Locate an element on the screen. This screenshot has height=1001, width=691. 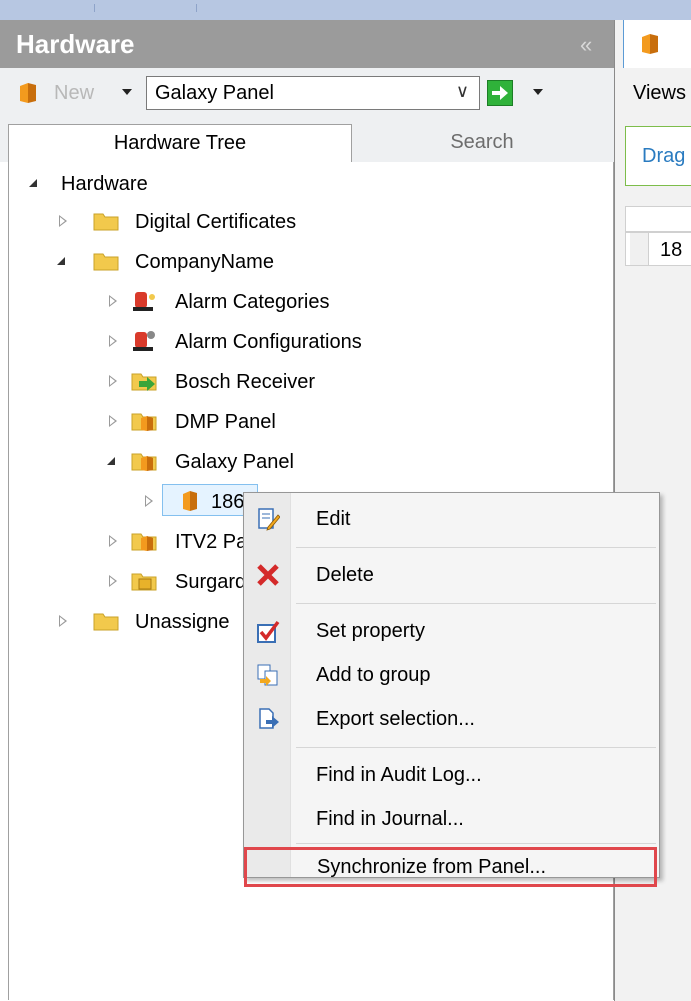
tree-node-label: Unassigne is located at coordinates (182, 622).